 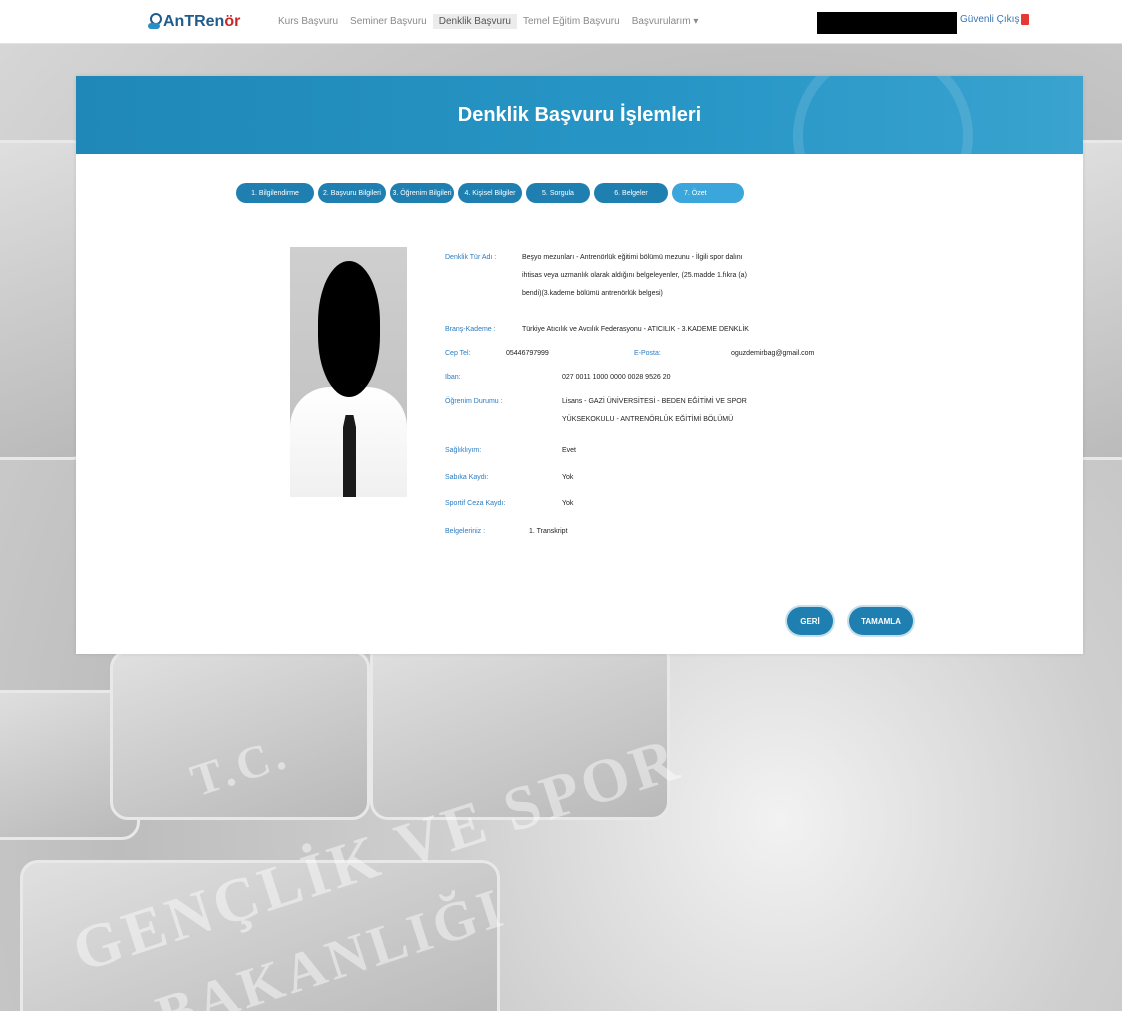 What do you see at coordinates (568, 503) in the screenshot?
I see `sportif-ceza-value: Yok` at bounding box center [568, 503].